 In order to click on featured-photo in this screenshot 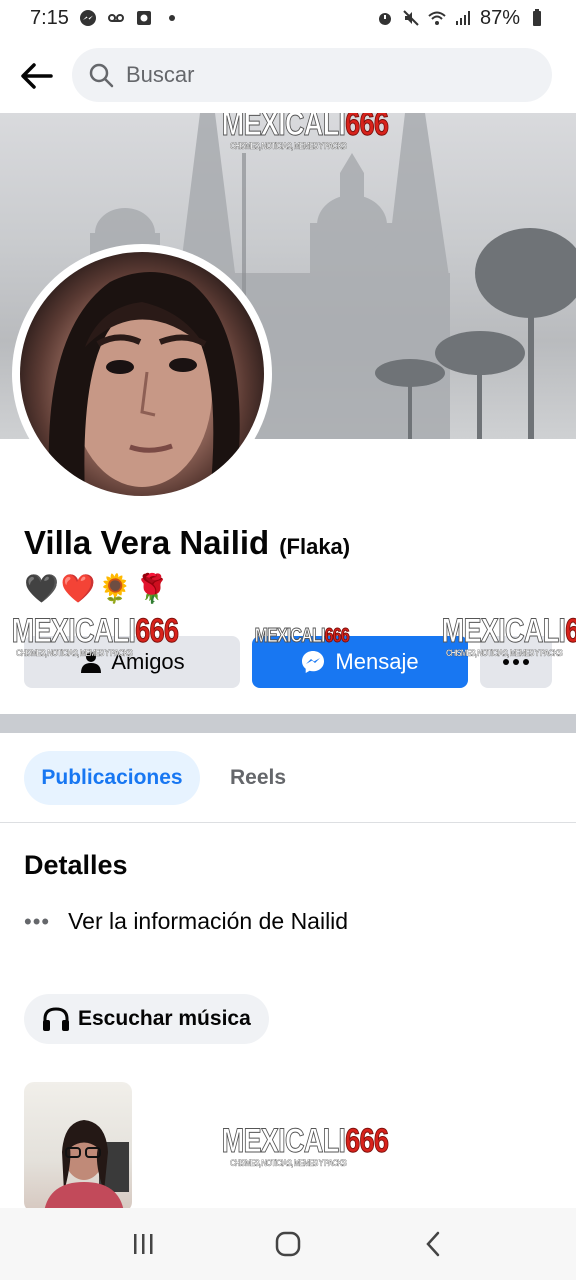, I will do `click(78, 1147)`.